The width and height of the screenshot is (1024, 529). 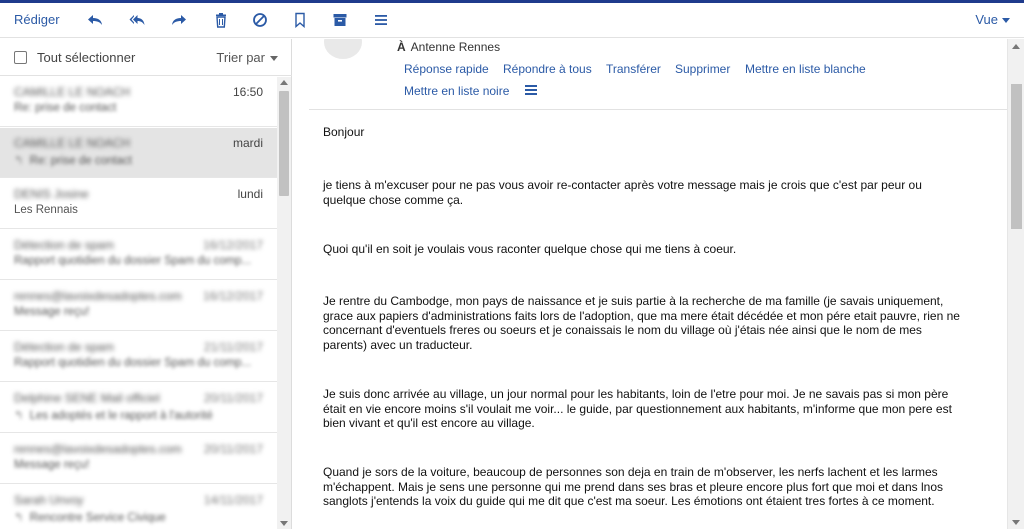 I want to click on message-sender: DENIS Josine, so click(x=51, y=194).